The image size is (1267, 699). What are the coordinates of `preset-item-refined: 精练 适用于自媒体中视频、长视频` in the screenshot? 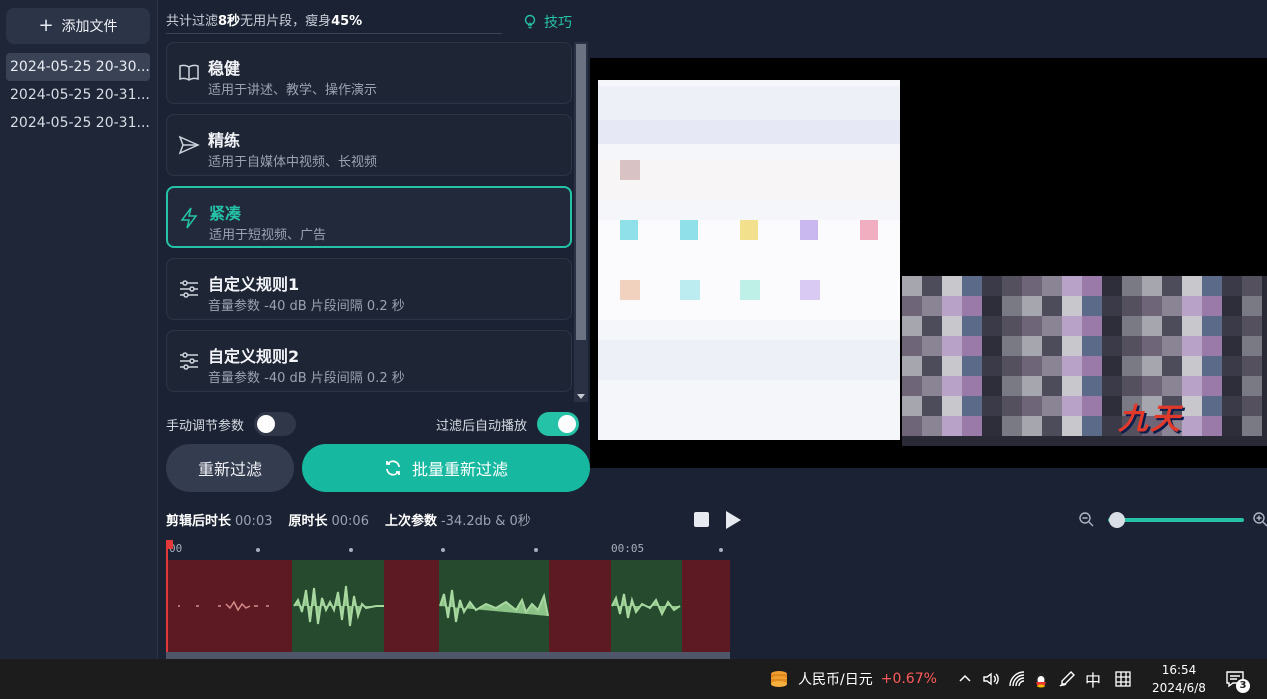 It's located at (369, 145).